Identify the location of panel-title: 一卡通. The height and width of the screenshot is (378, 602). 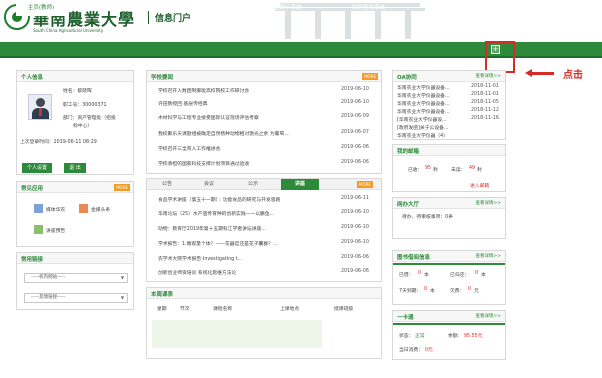
(405, 318).